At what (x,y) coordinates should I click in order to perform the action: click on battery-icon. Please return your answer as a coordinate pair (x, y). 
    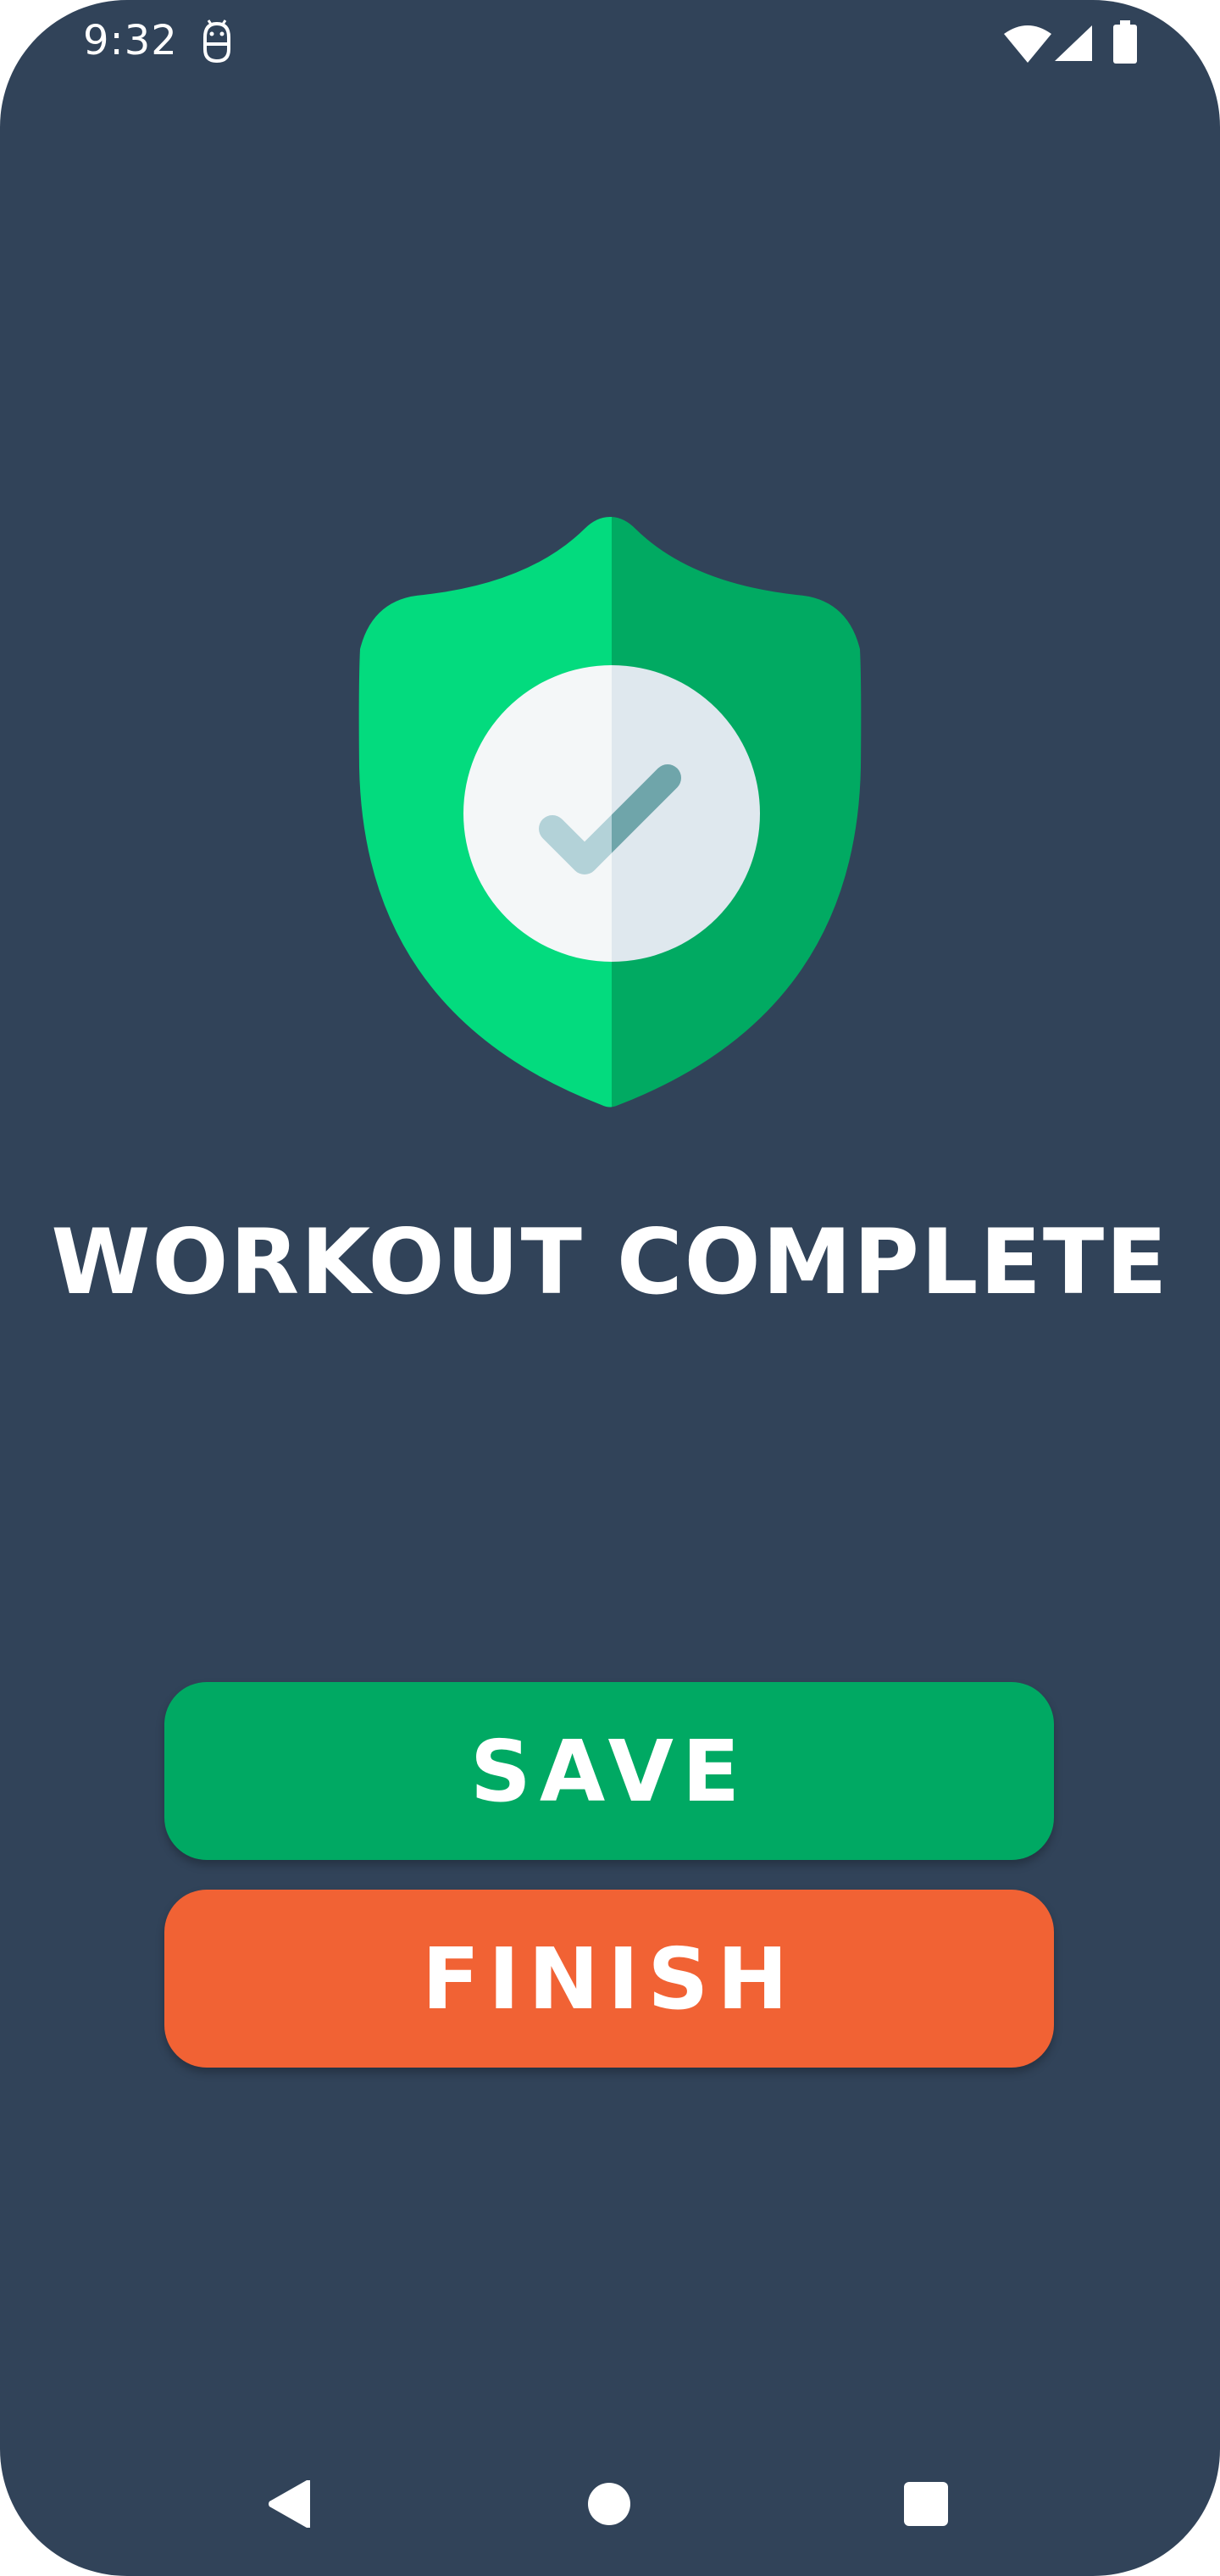
    Looking at the image, I should click on (1125, 42).